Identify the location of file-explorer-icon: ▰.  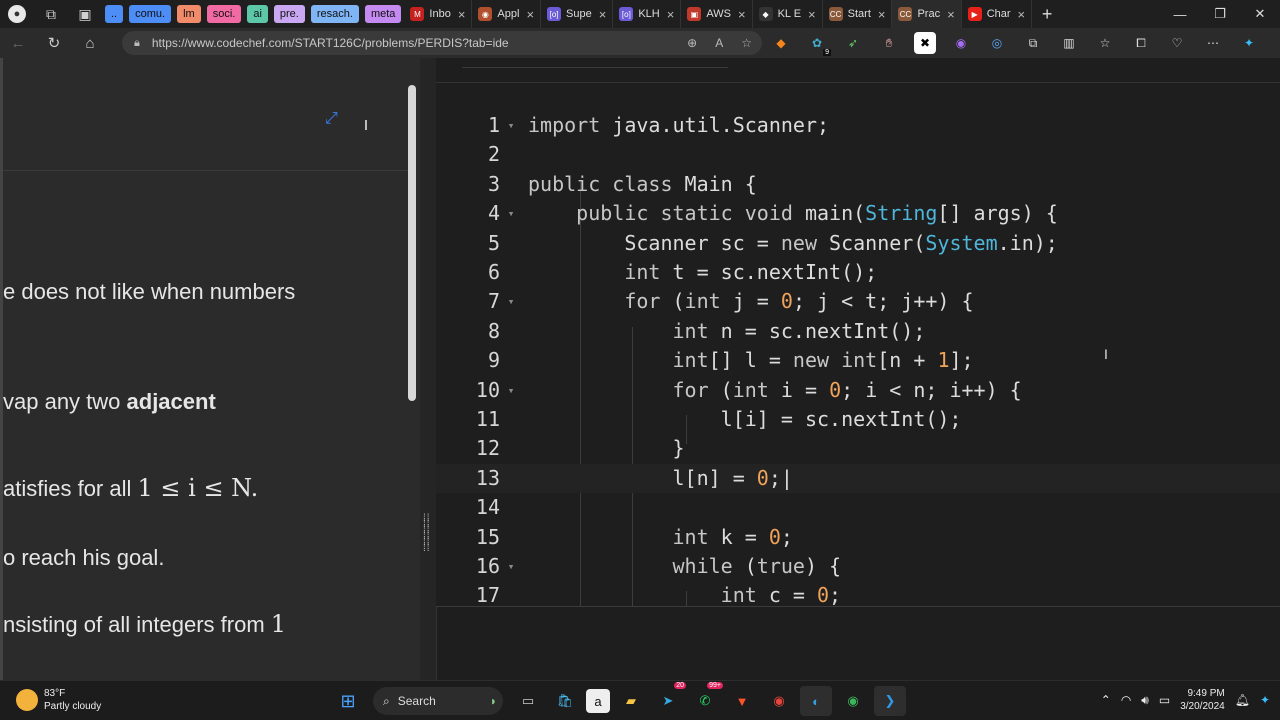
(631, 701).